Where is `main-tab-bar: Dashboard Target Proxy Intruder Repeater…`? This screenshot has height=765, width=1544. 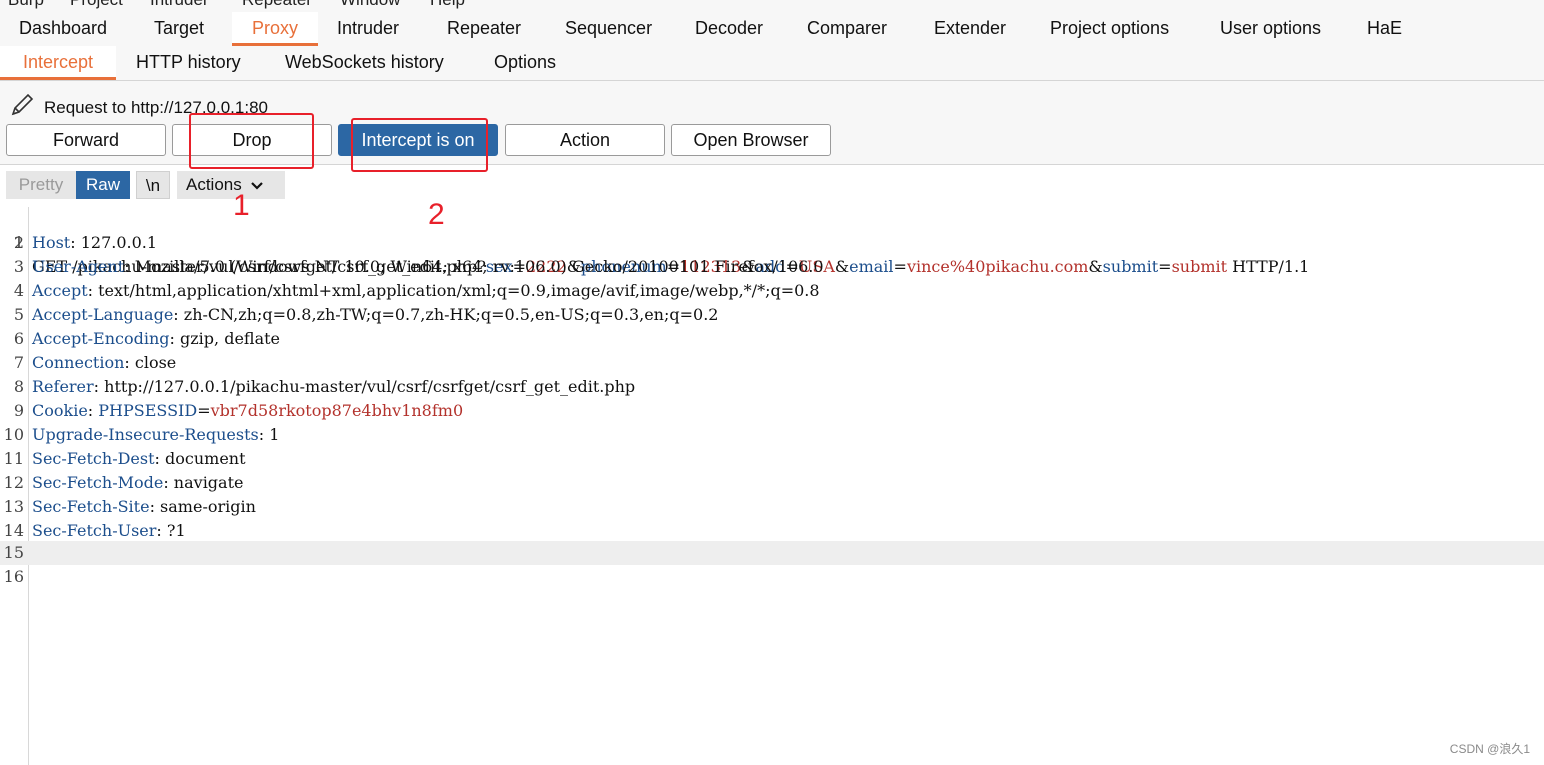
main-tab-bar: Dashboard Target Proxy Intruder Repeater… is located at coordinates (772, 29).